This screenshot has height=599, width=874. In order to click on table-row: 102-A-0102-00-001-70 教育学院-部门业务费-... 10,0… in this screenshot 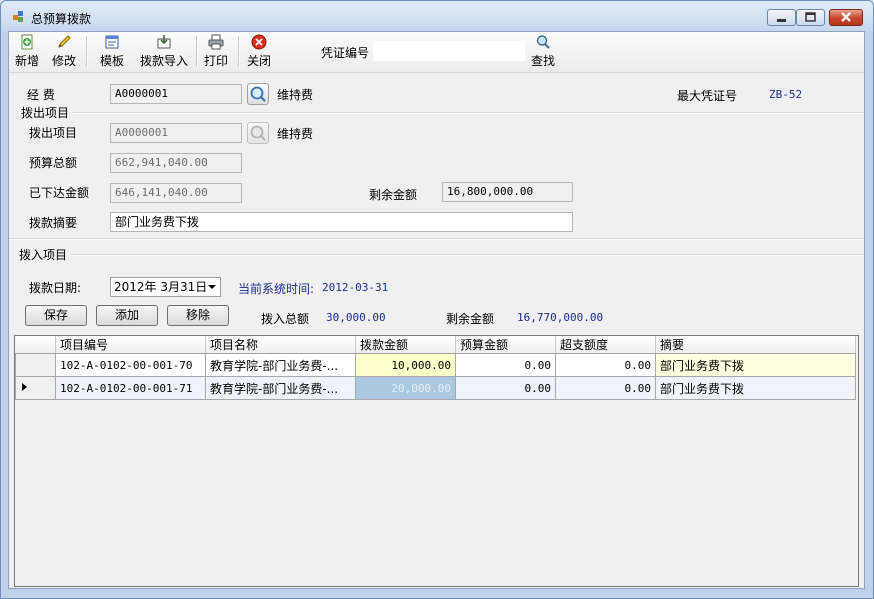, I will do `click(435, 365)`.